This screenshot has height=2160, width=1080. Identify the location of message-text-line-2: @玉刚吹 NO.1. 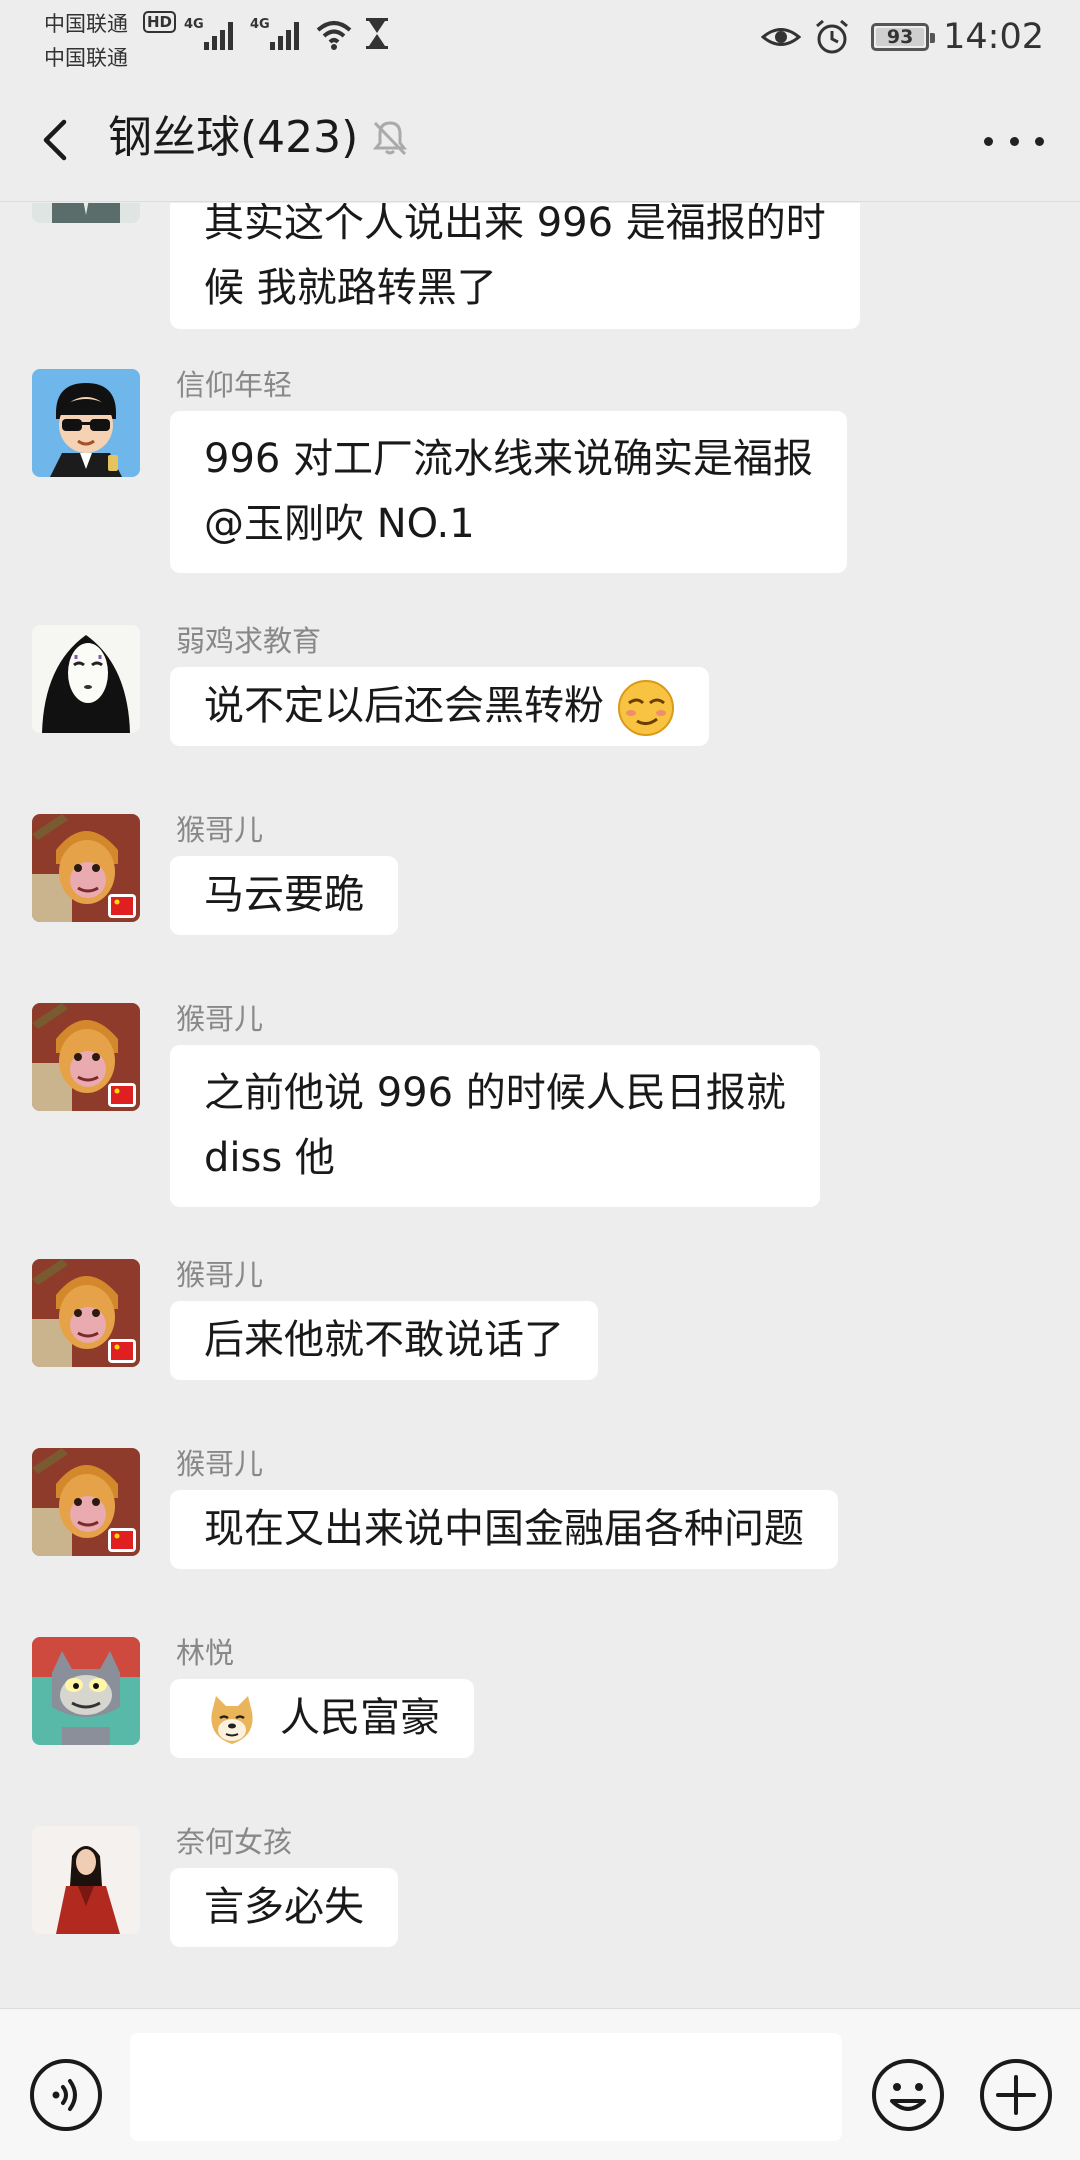
(339, 524).